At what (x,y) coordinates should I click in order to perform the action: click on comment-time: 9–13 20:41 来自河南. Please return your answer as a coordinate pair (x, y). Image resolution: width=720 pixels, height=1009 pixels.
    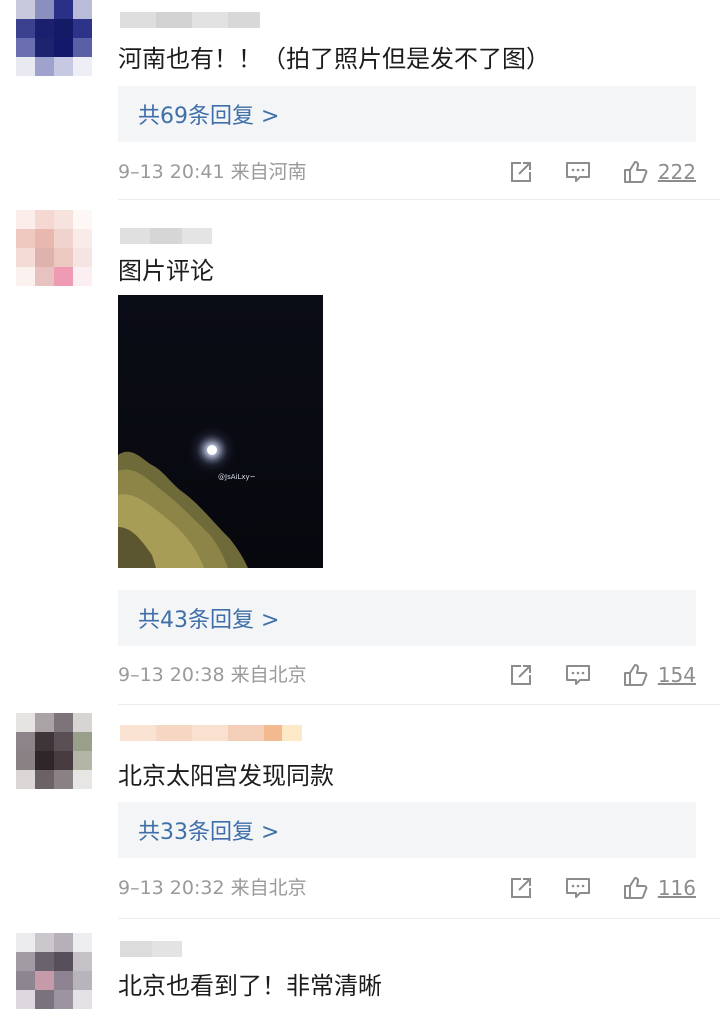
    Looking at the image, I should click on (212, 172).